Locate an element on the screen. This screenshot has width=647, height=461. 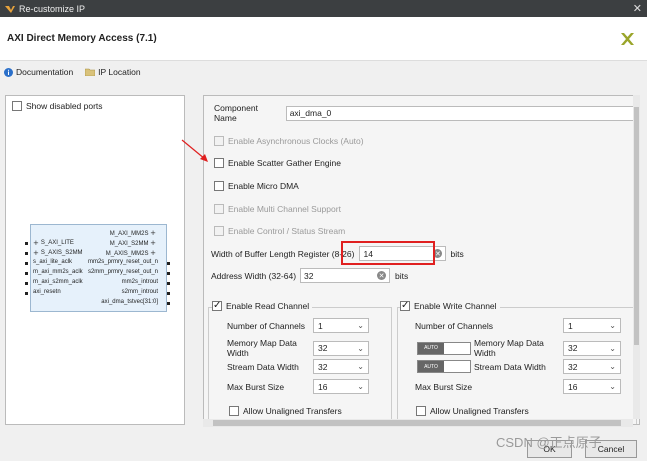
read-max-burst-value: 16 is located at coordinates (323, 386).